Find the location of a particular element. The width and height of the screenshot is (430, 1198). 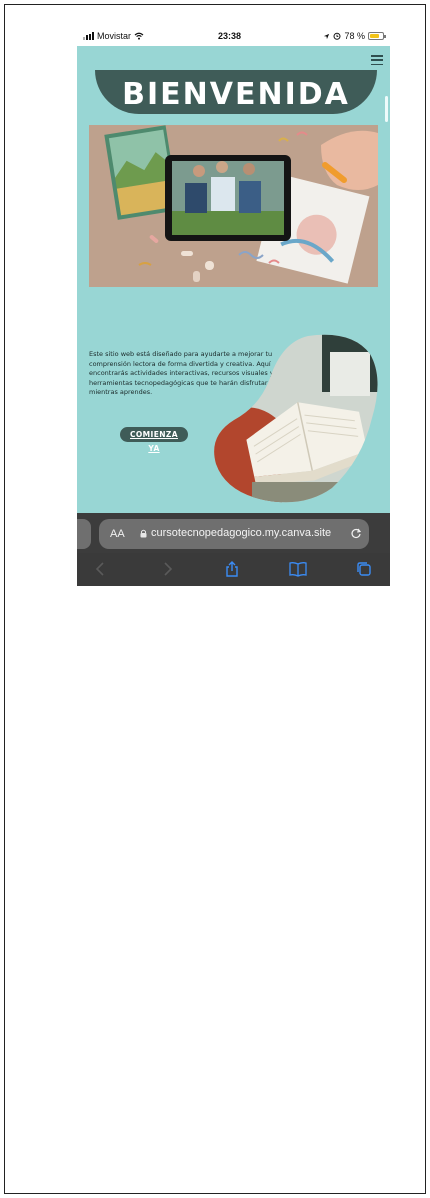

alarm-icon is located at coordinates (337, 36).